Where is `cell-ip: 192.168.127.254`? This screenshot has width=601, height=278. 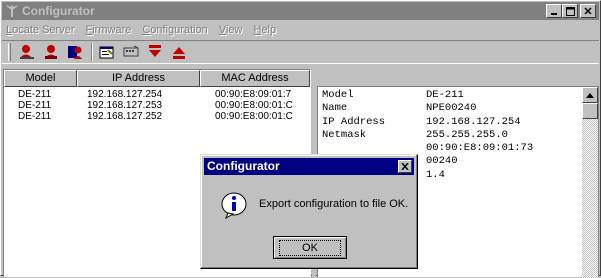 cell-ip: 192.168.127.254 is located at coordinates (125, 94).